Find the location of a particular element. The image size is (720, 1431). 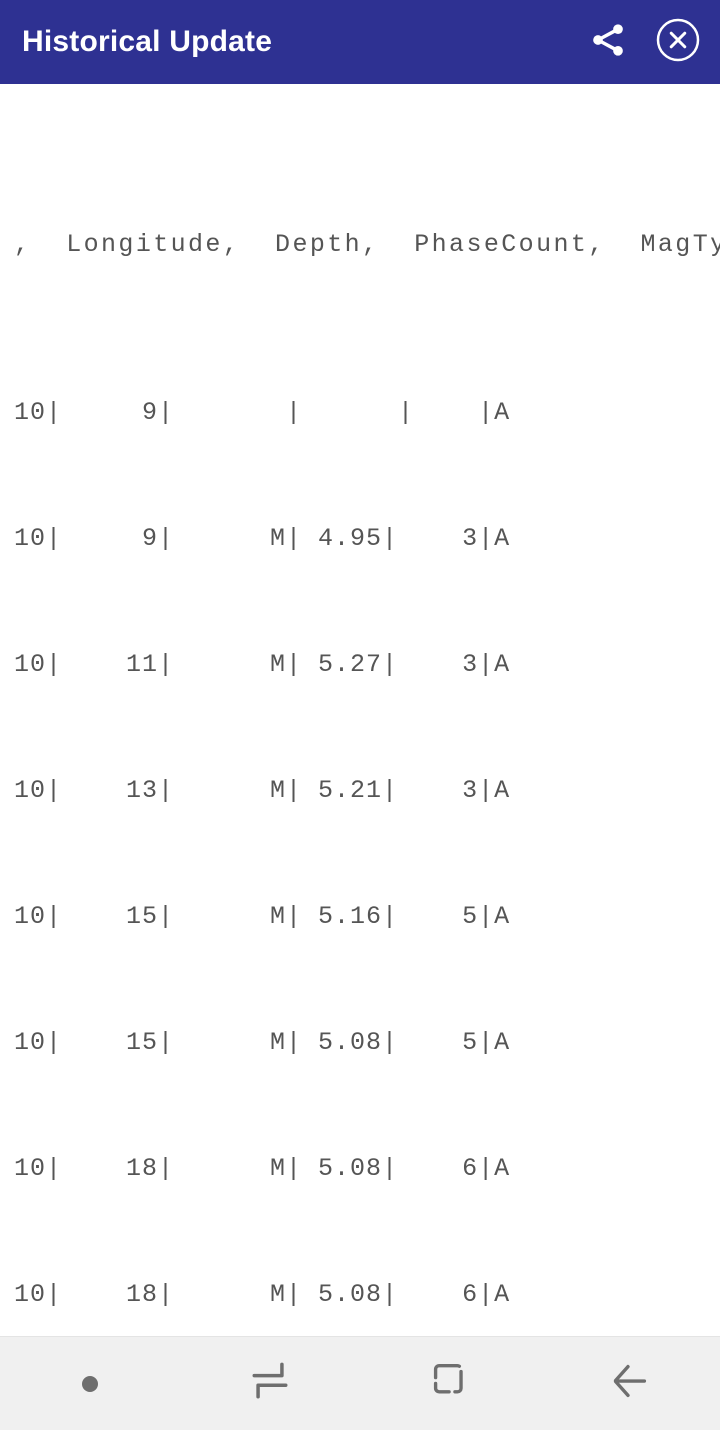

nav-recents-icon is located at coordinates (450, 1383).